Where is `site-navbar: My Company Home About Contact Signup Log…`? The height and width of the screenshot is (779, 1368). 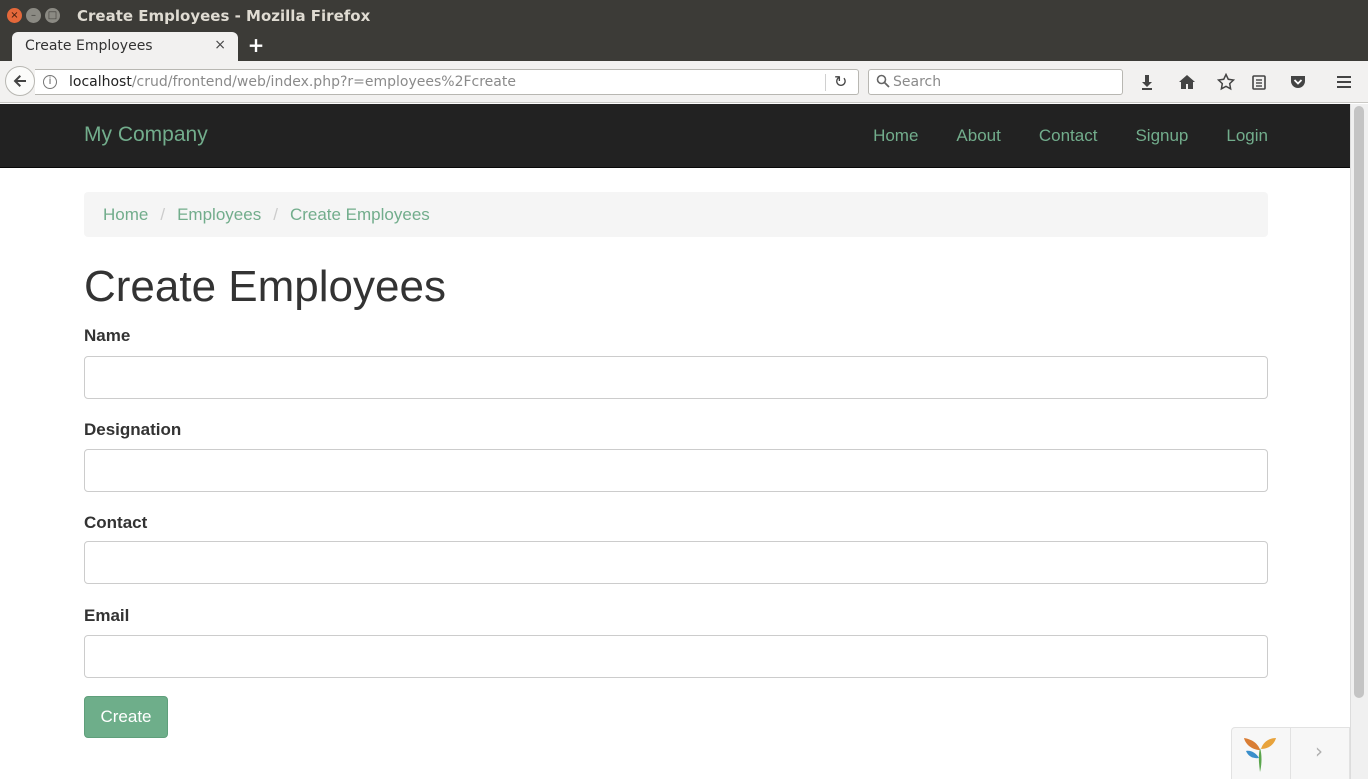
site-navbar: My Company Home About Contact Signup Log… is located at coordinates (675, 136).